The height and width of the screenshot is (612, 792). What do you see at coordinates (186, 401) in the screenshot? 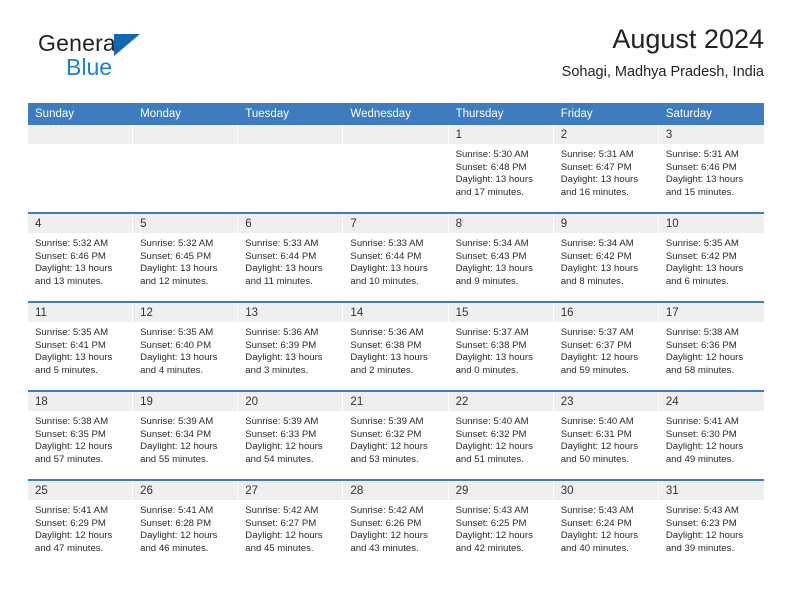
I see `day-number: 19` at bounding box center [186, 401].